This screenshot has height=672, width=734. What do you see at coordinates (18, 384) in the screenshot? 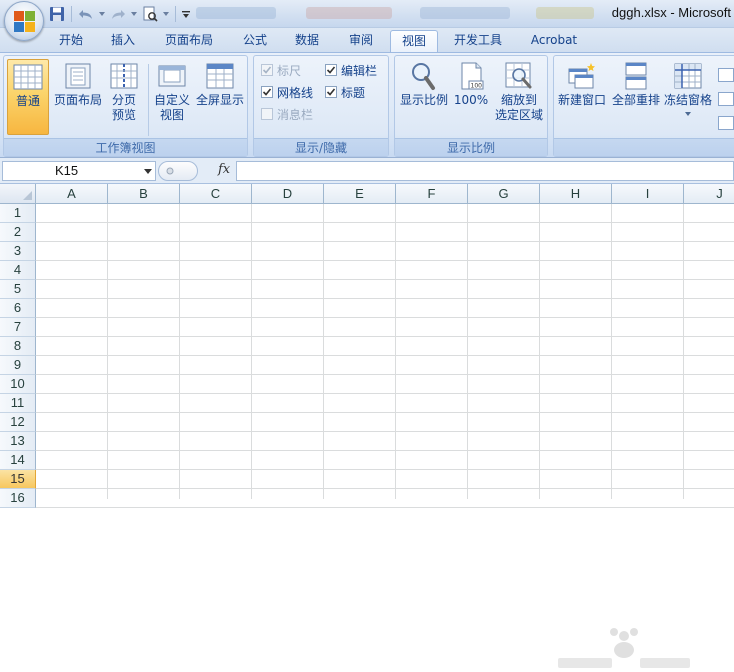
I see `row-header: 10` at bounding box center [18, 384].